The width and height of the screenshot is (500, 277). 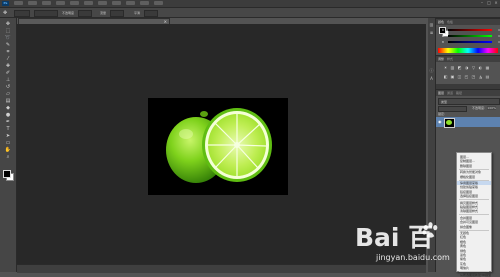 I want to click on crop-tool-icon: ⌗, so click(x=8, y=52).